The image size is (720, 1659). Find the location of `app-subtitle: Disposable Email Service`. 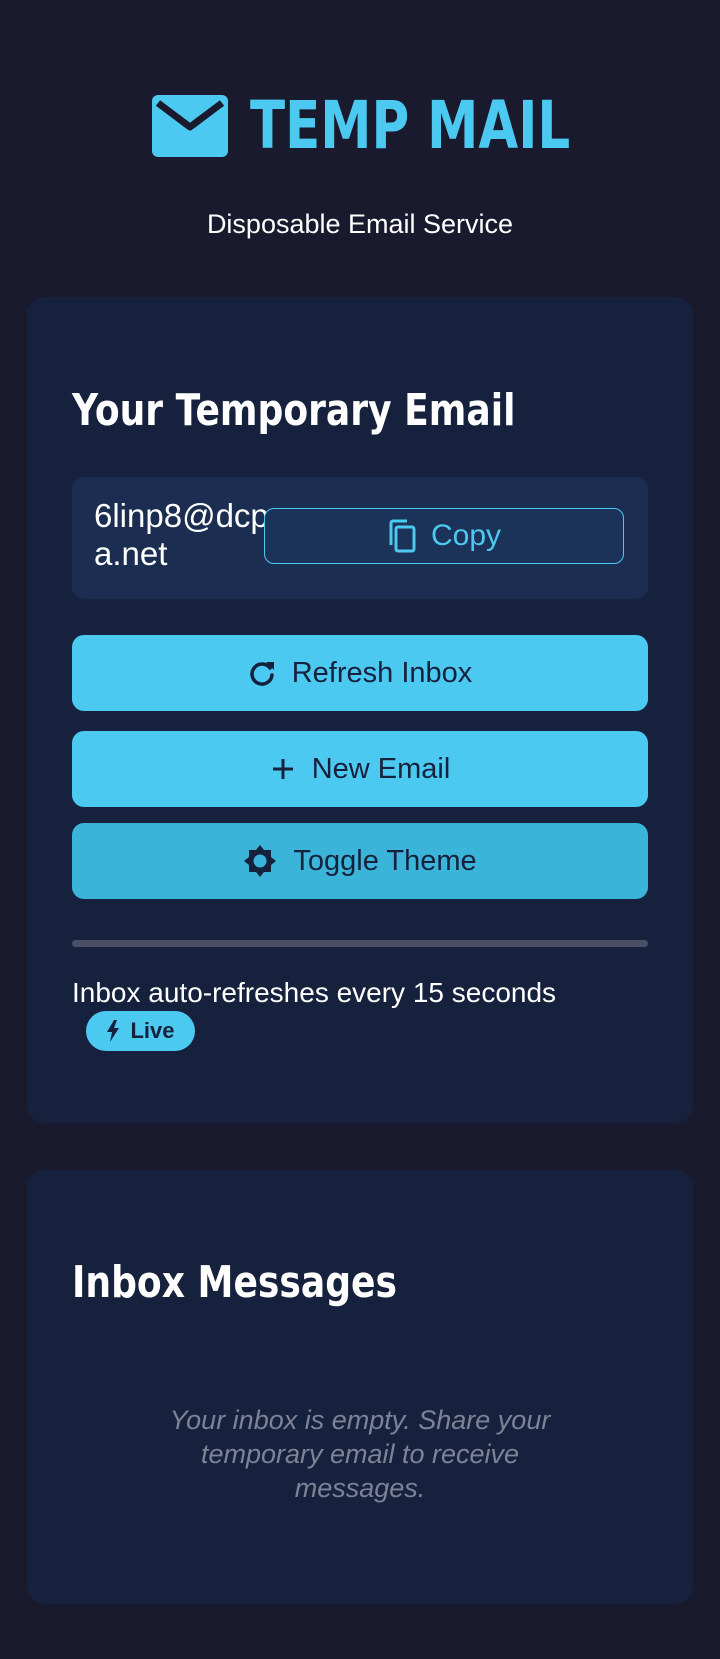

app-subtitle: Disposable Email Service is located at coordinates (360, 224).